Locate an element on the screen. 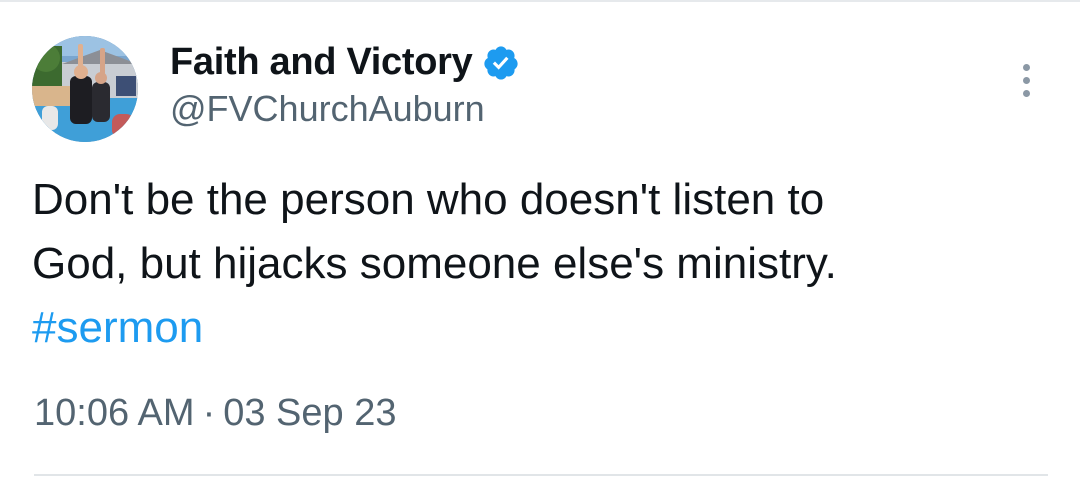  tweet-time: 10:06 AM is located at coordinates (114, 413).